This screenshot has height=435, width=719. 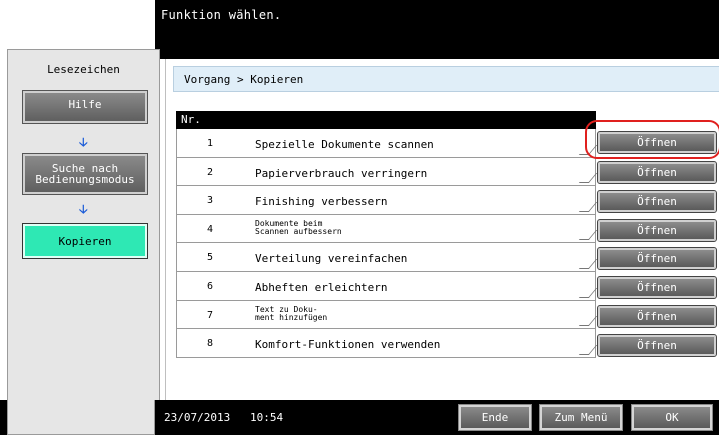 What do you see at coordinates (446, 79) in the screenshot?
I see `breadcrumb: Vorgang > Kopieren` at bounding box center [446, 79].